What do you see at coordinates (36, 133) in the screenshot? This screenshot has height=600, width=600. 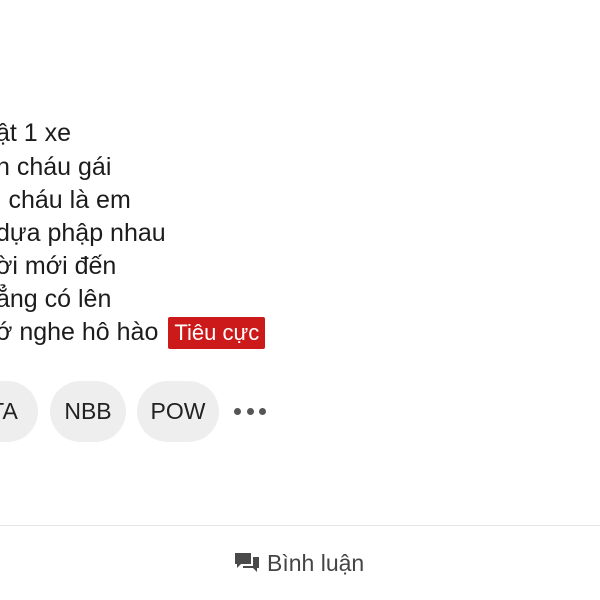 I see `post-text-line: ật 1 xe` at bounding box center [36, 133].